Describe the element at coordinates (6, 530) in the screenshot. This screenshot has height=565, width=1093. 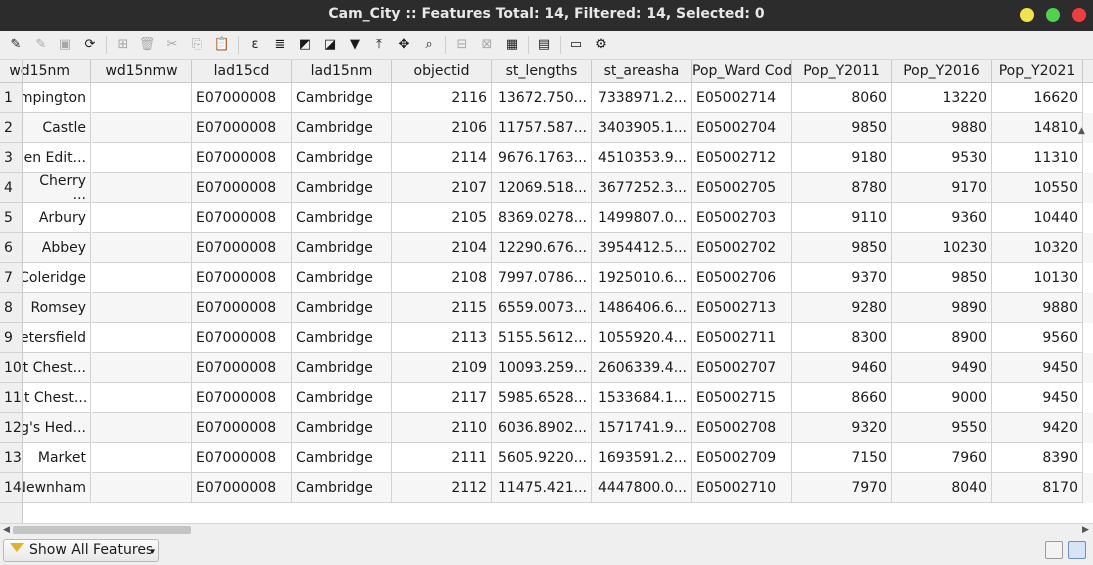
I see `scroll-left-arrow-icon: ◀` at that location.